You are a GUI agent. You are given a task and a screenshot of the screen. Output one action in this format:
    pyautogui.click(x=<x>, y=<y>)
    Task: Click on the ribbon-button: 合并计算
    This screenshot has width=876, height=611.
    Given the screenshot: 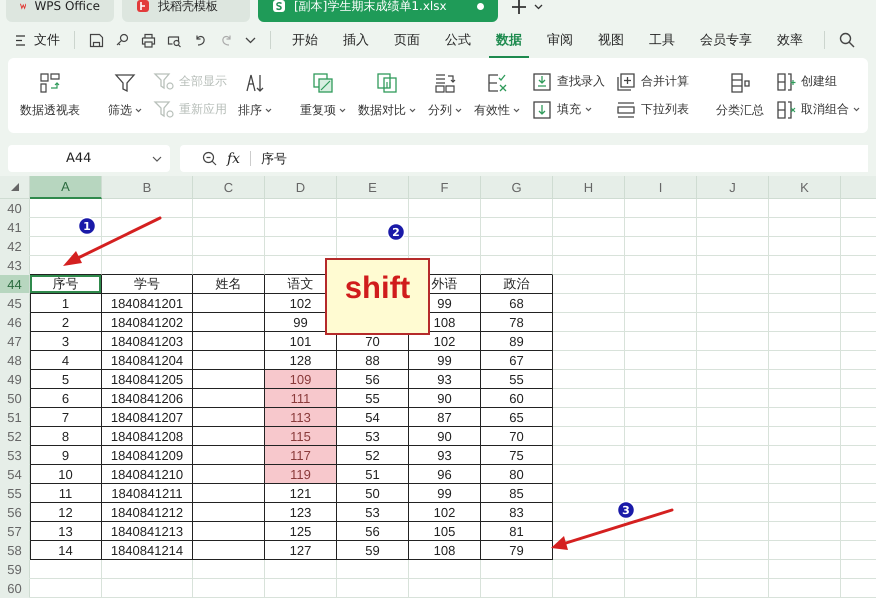 What is the action you would take?
    pyautogui.click(x=652, y=82)
    